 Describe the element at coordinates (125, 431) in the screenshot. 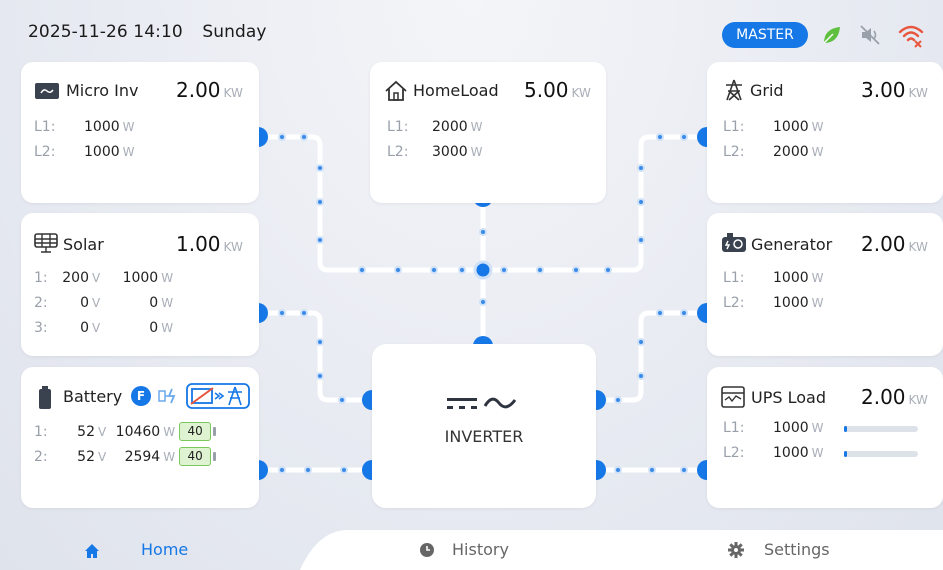

I see `battery-row-1: 1: 52 V 10460 W 40` at that location.